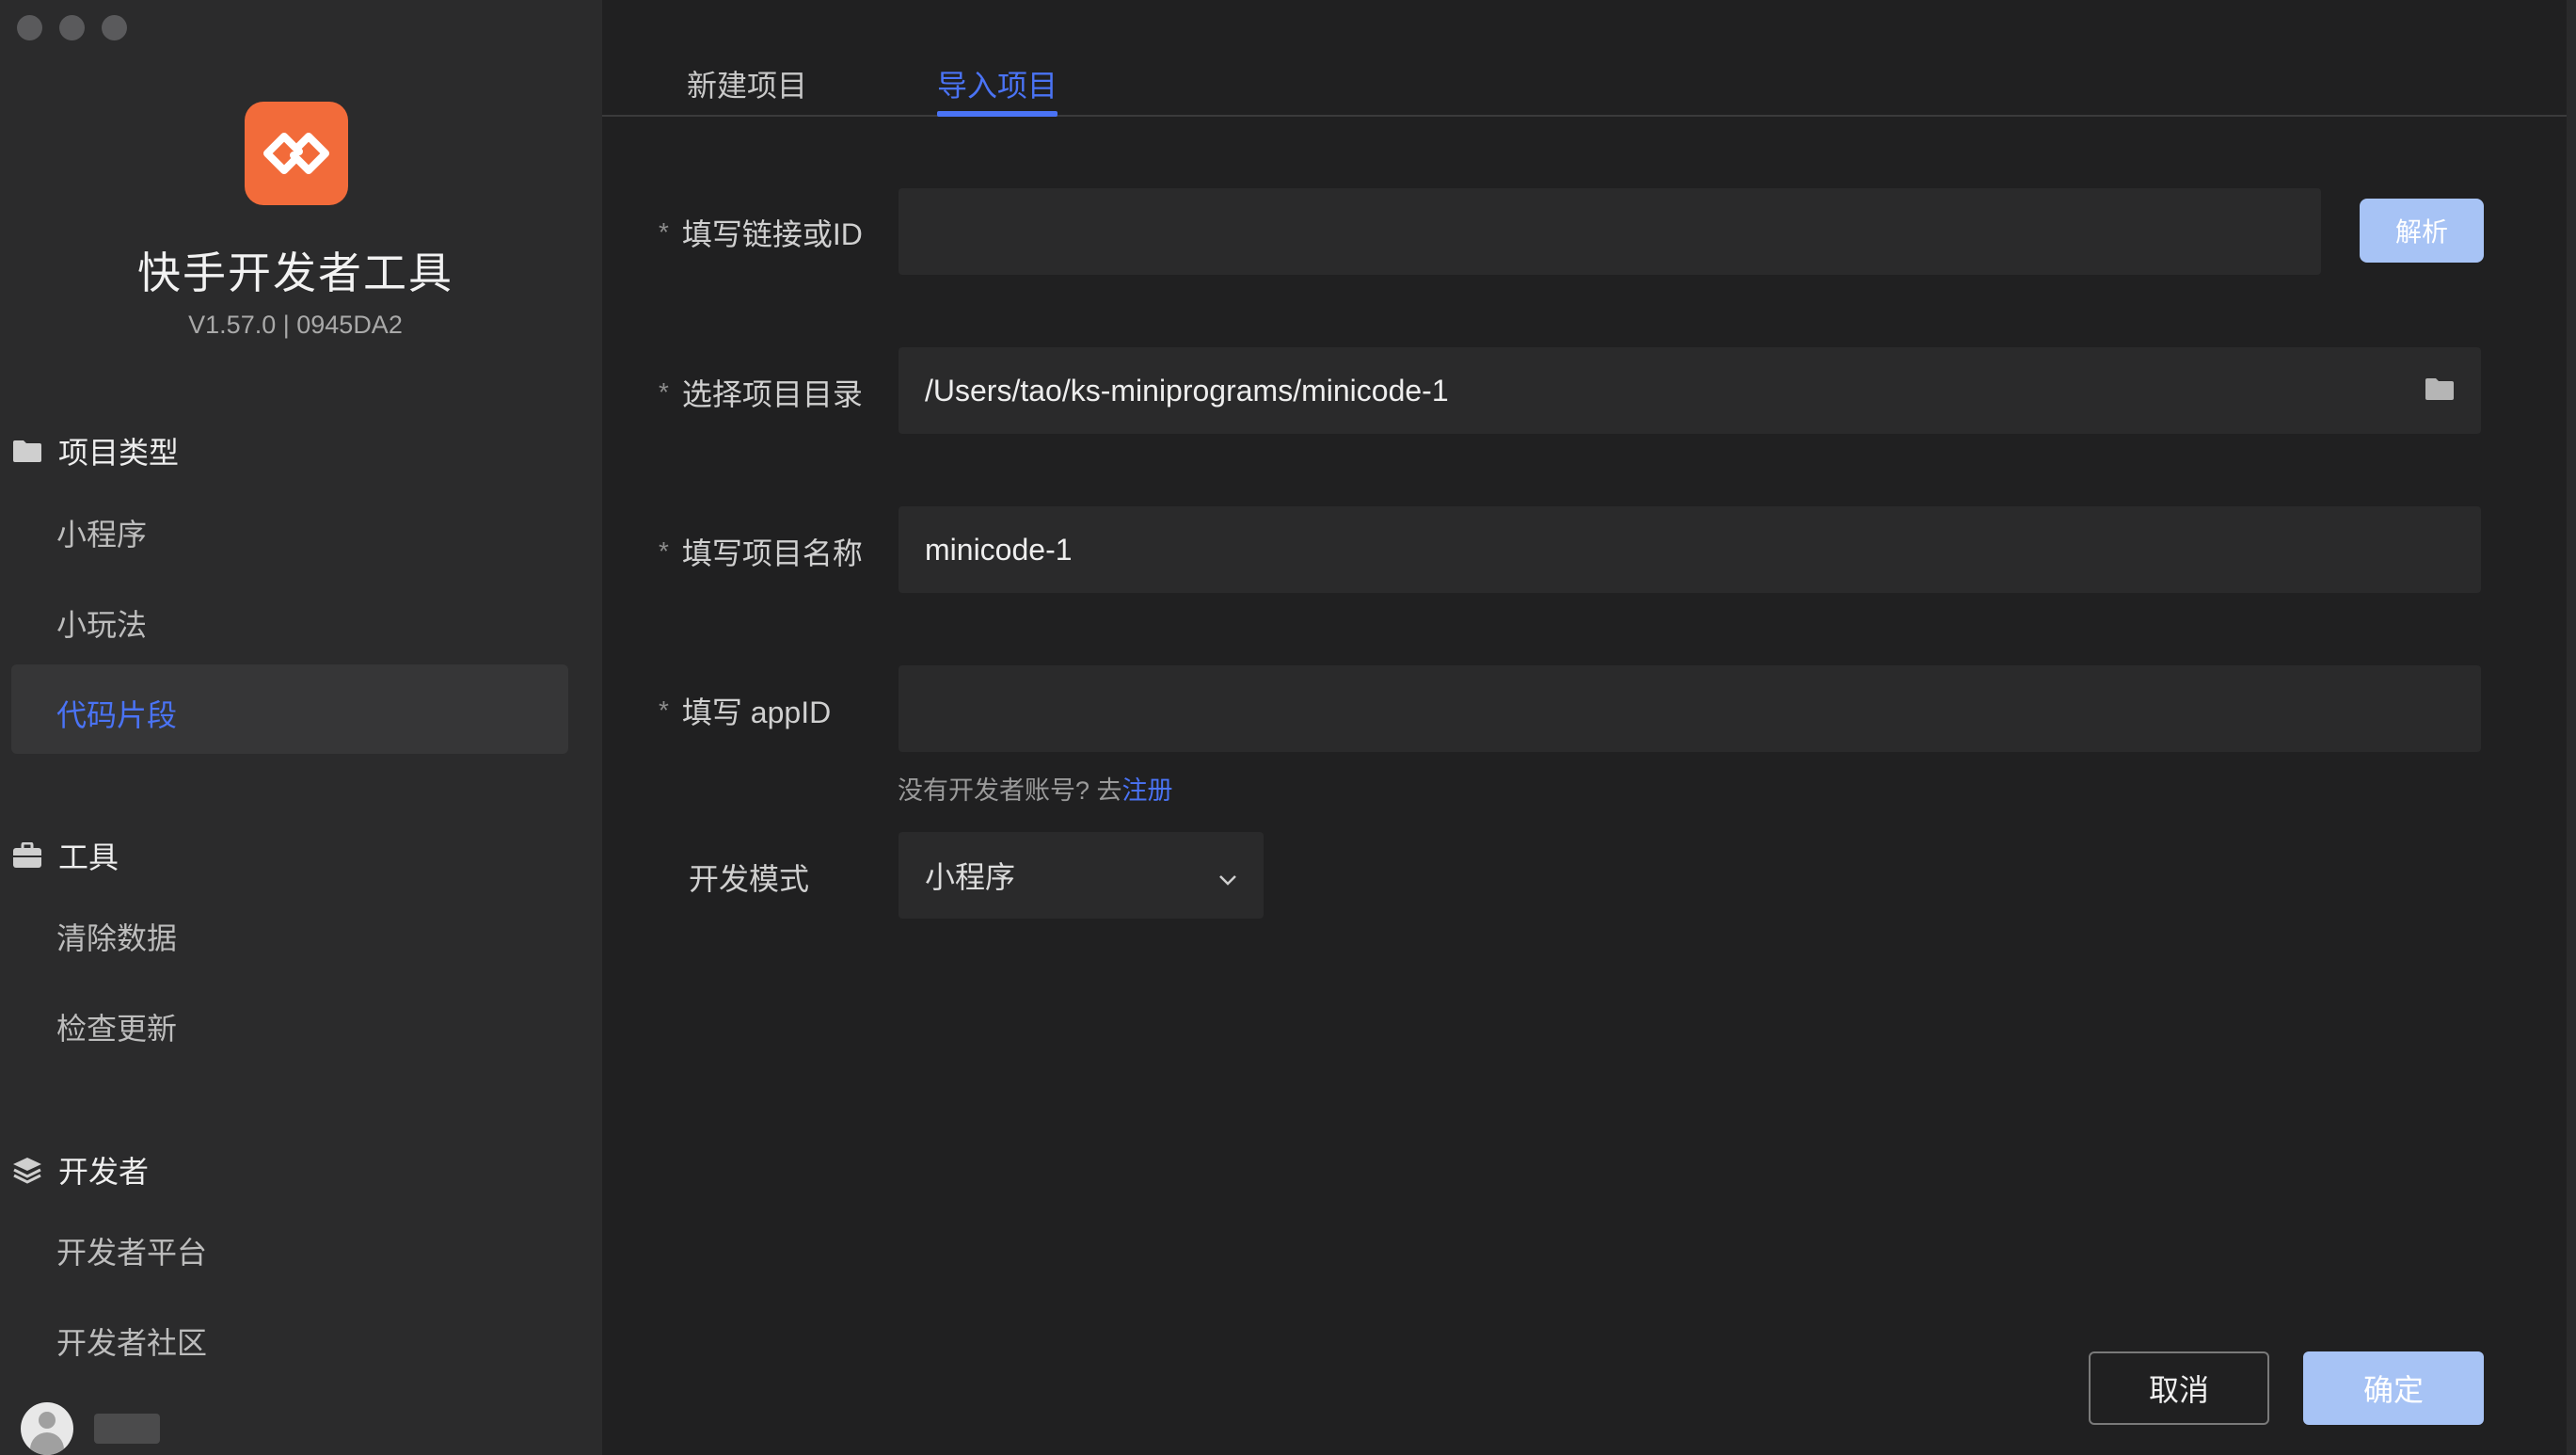 This screenshot has height=1455, width=2576. Describe the element at coordinates (104, 1172) in the screenshot. I see `section-title: 开发者` at that location.